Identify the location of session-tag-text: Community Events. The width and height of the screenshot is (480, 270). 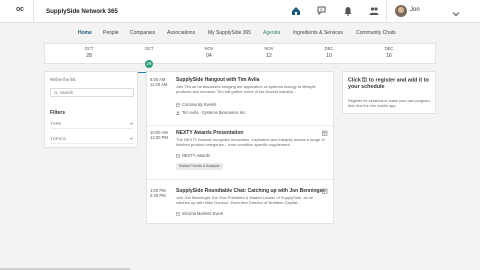
(199, 104).